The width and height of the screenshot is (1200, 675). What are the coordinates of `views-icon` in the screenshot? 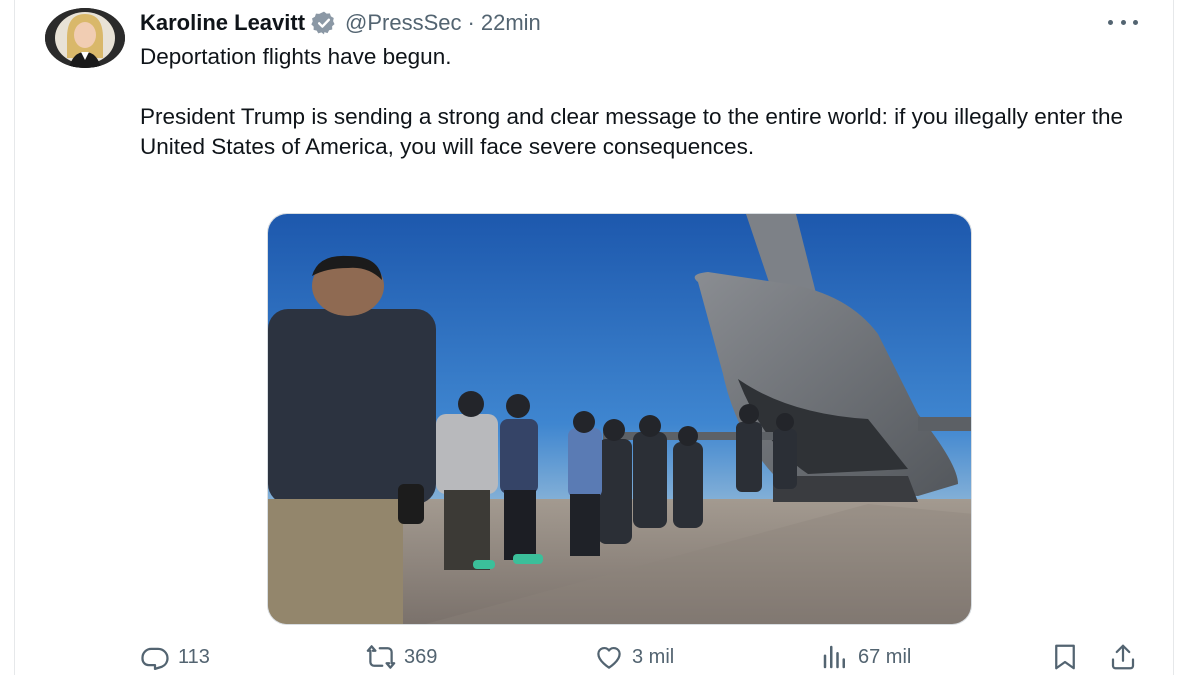 It's located at (834, 657).